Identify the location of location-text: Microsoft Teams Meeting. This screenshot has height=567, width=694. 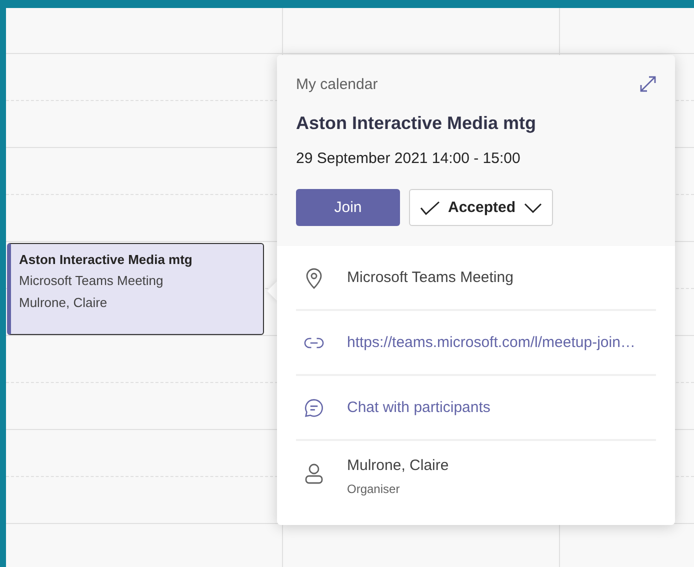
(430, 277).